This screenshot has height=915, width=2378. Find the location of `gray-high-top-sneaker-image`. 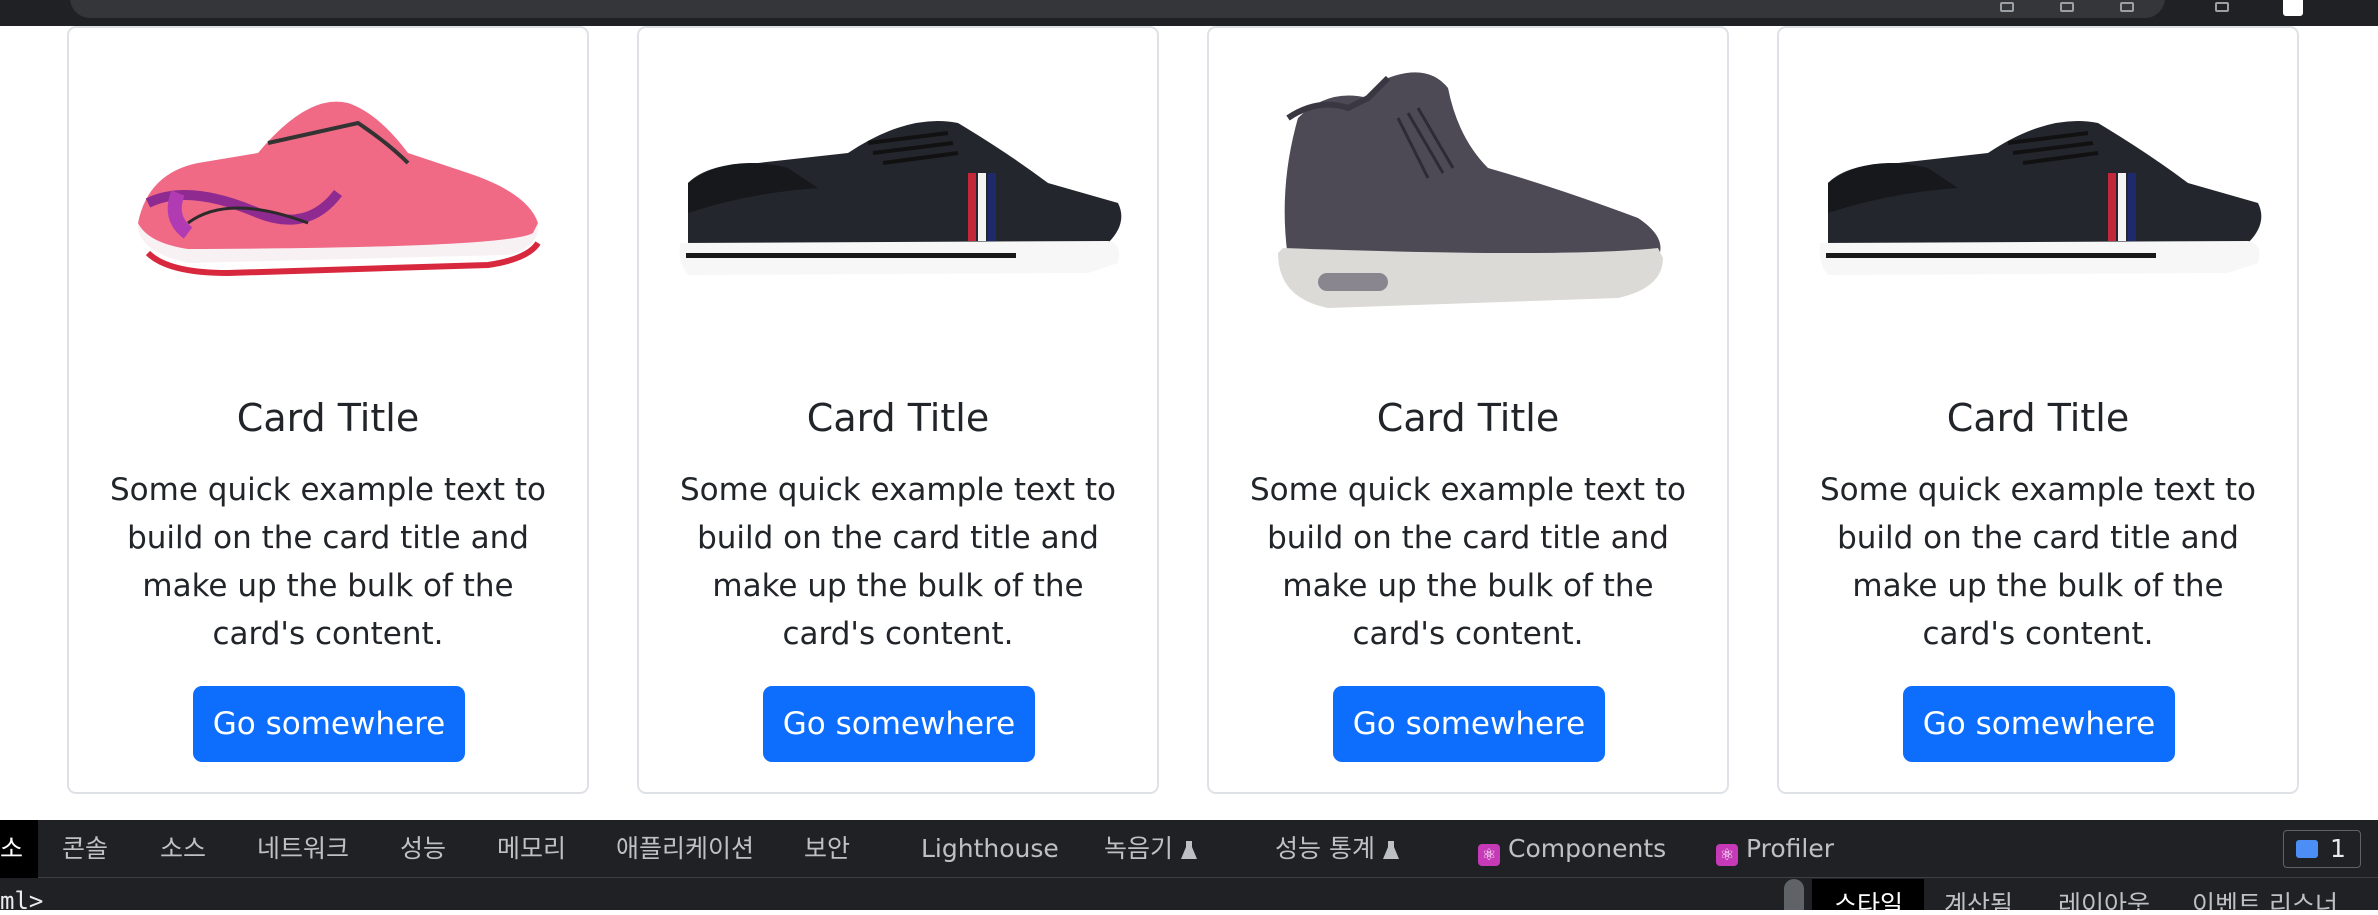

gray-high-top-sneaker-image is located at coordinates (1470, 190).